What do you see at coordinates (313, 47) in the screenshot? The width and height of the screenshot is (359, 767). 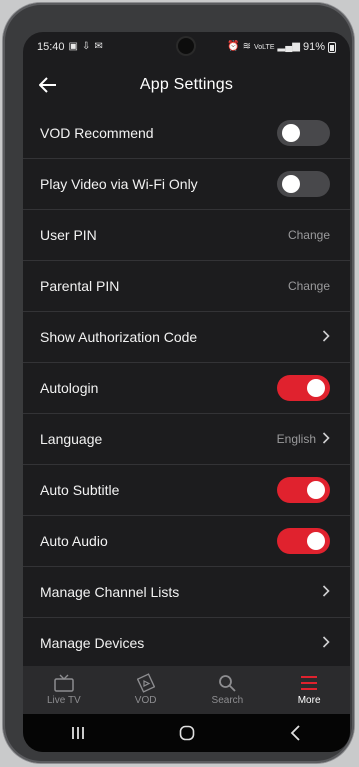 I see `battery-percent: 91%` at bounding box center [313, 47].